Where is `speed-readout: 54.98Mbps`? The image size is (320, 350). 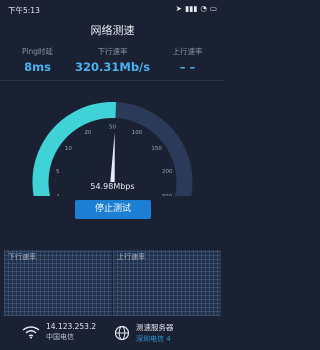
speed-readout: 54.98Mbps is located at coordinates (112, 186).